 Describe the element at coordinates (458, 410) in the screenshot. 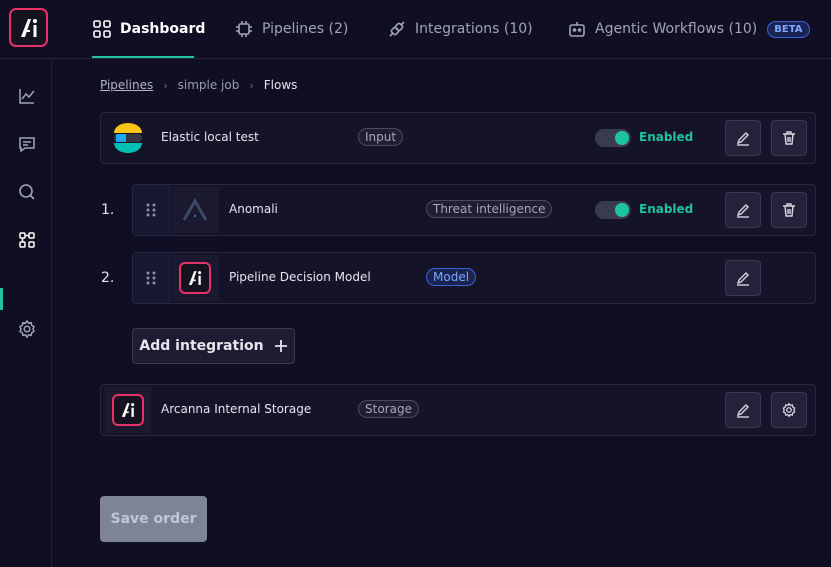

I see `storage-row: Arcanna Internal Storage Storage` at that location.